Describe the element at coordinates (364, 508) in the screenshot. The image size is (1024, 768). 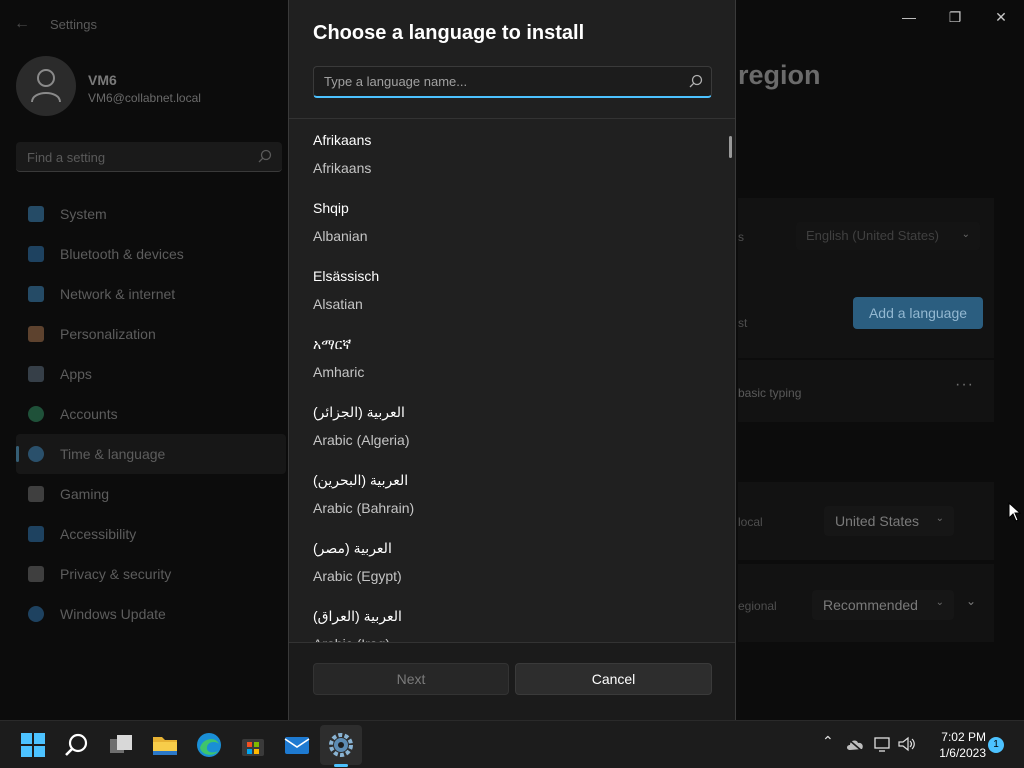
I see `language-english-name: Arabic (Bahrain)` at that location.